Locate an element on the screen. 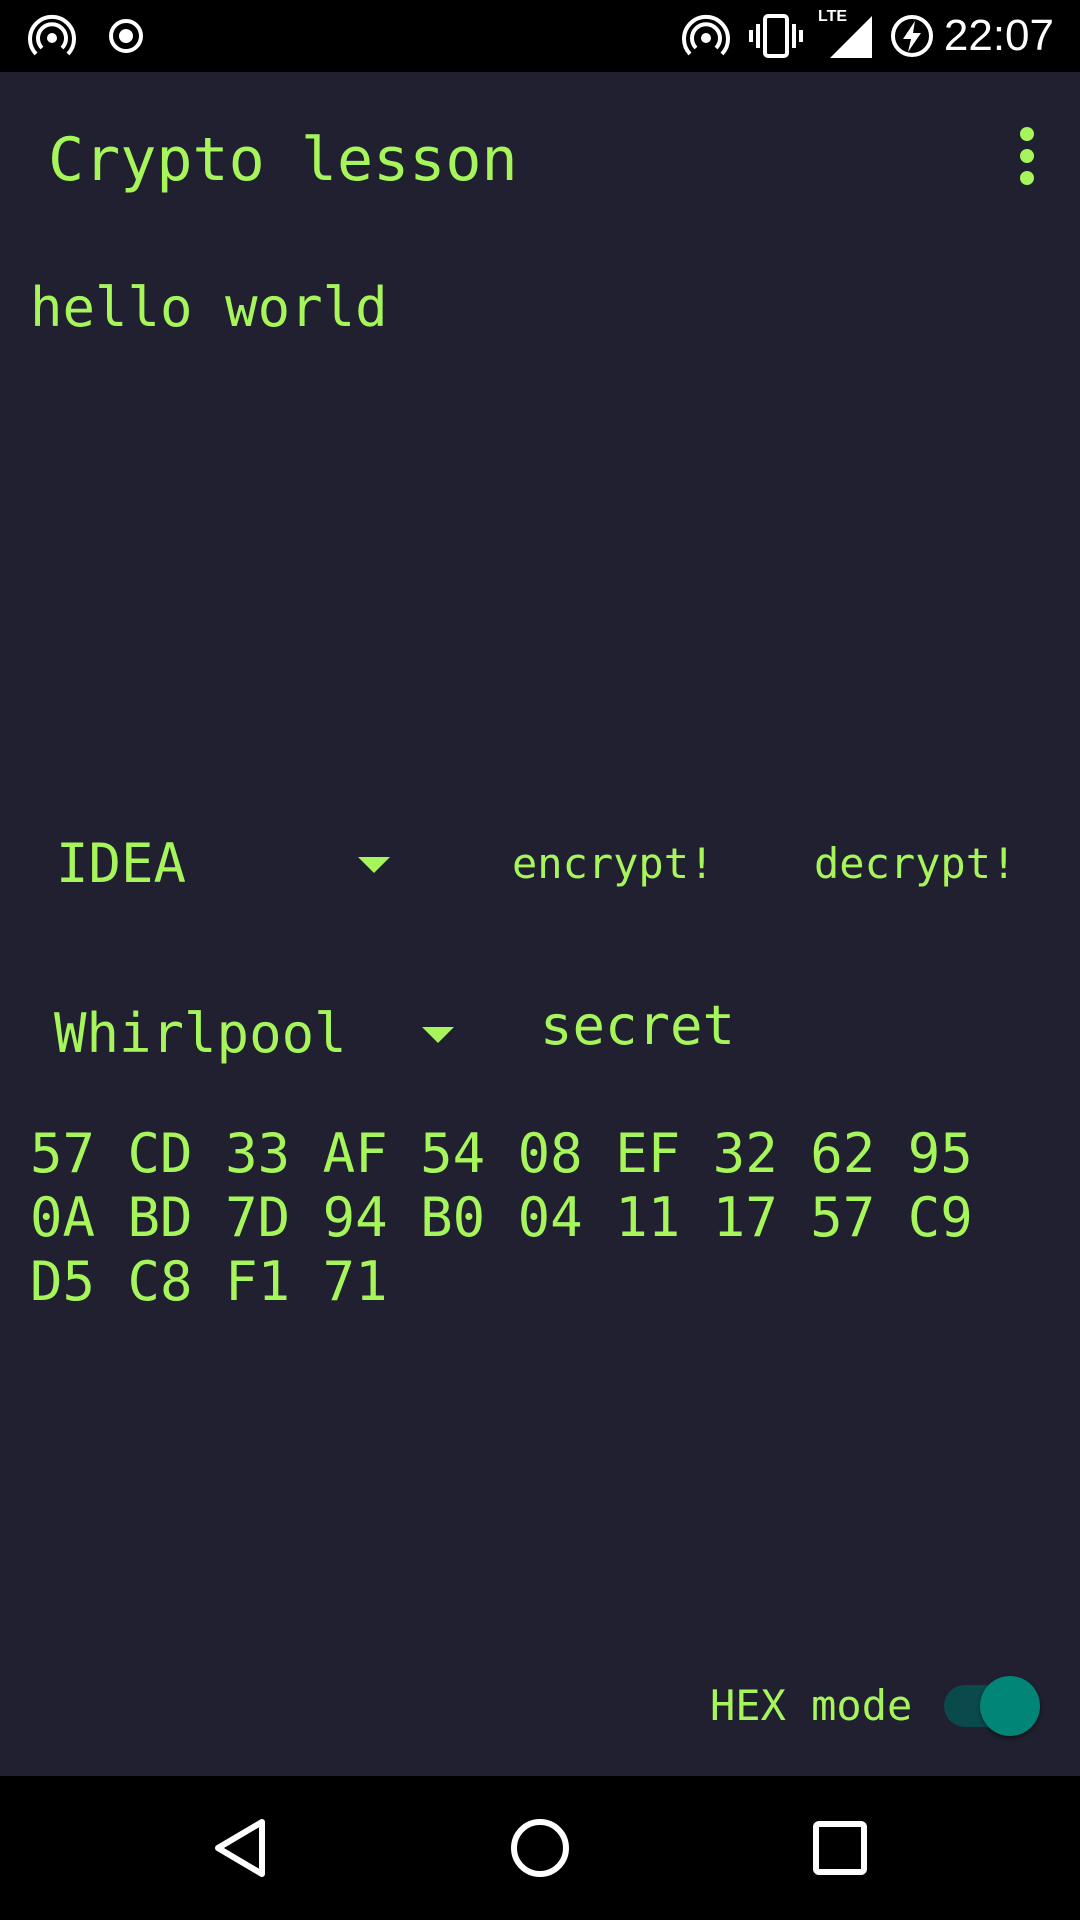 Image resolution: width=1080 pixels, height=1920 pixels. lte-signal-icon: LTE is located at coordinates (846, 34).